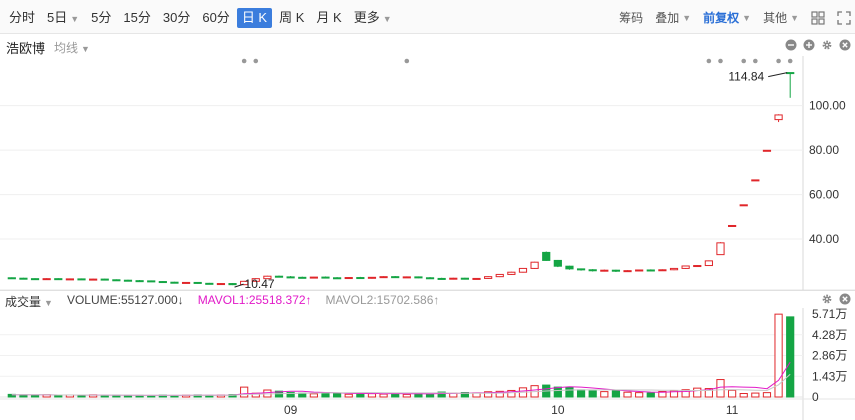  Describe the element at coordinates (63, 18) in the screenshot. I see `tab-5-day: 5日 ▼` at that location.